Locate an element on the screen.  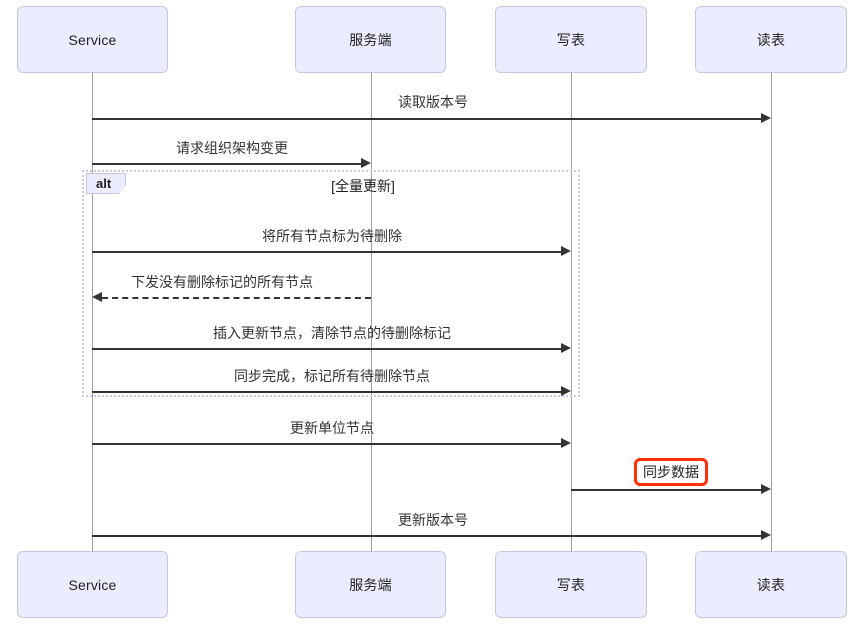
participant-top-service: Service is located at coordinates (92, 39).